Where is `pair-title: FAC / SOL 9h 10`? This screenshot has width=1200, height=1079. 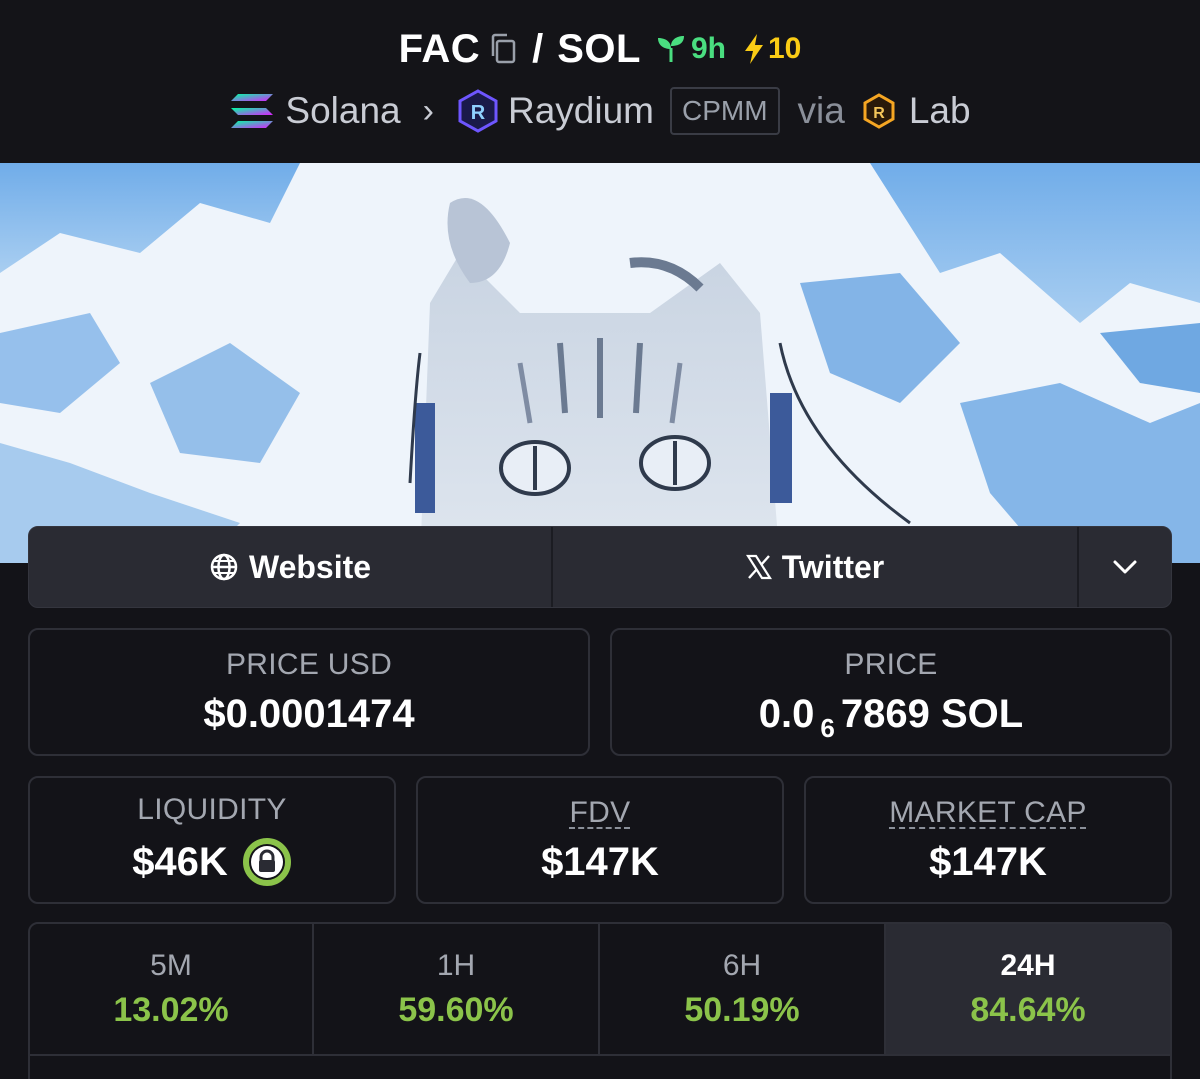
pair-title: FAC / SOL 9h 10 is located at coordinates (600, 49).